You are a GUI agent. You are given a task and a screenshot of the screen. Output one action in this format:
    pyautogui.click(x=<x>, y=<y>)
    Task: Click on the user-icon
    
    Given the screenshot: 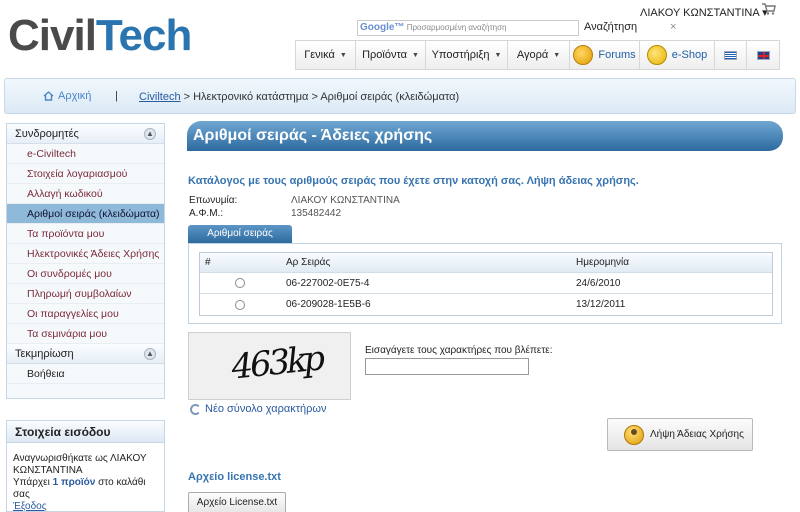 What is the action you would take?
    pyautogui.click(x=634, y=434)
    